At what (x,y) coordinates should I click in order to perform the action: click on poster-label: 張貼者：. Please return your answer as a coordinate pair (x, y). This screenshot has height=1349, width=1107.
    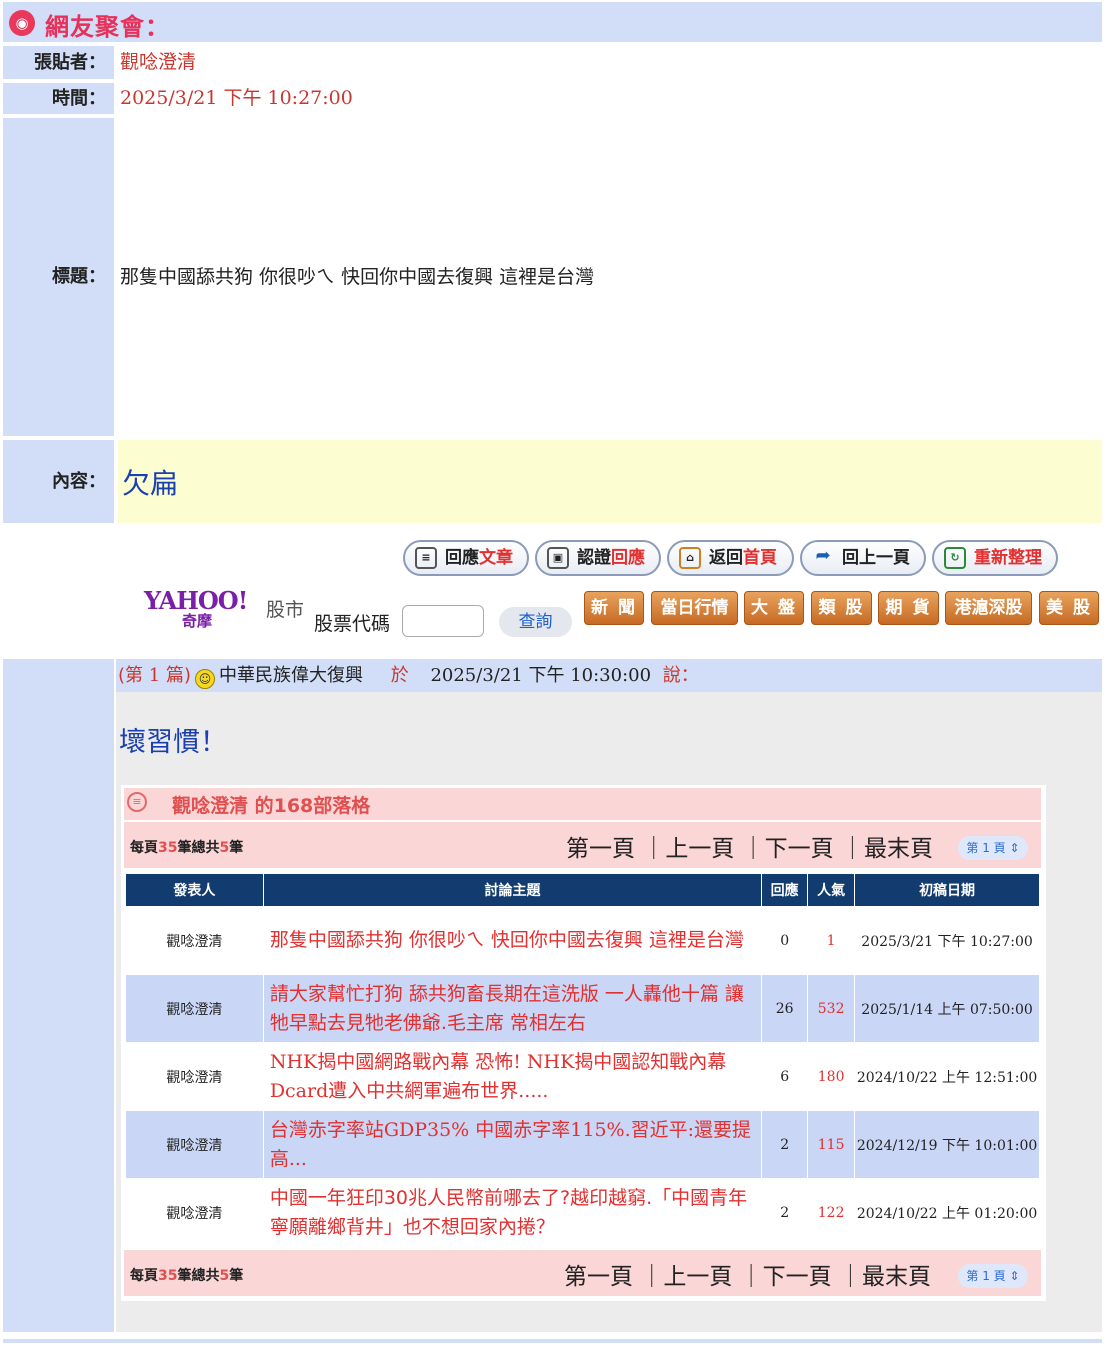
    Looking at the image, I should click on (58, 62).